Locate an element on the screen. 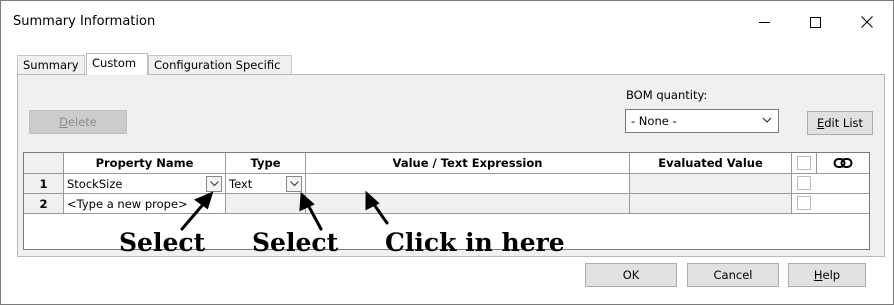  column-header-checkbox is located at coordinates (804, 163).